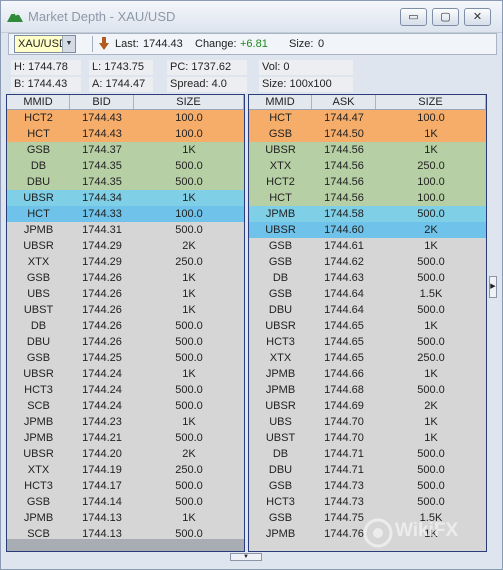 This screenshot has width=503, height=570. Describe the element at coordinates (493, 287) in the screenshot. I see `expand-right-handle: ▶` at that location.